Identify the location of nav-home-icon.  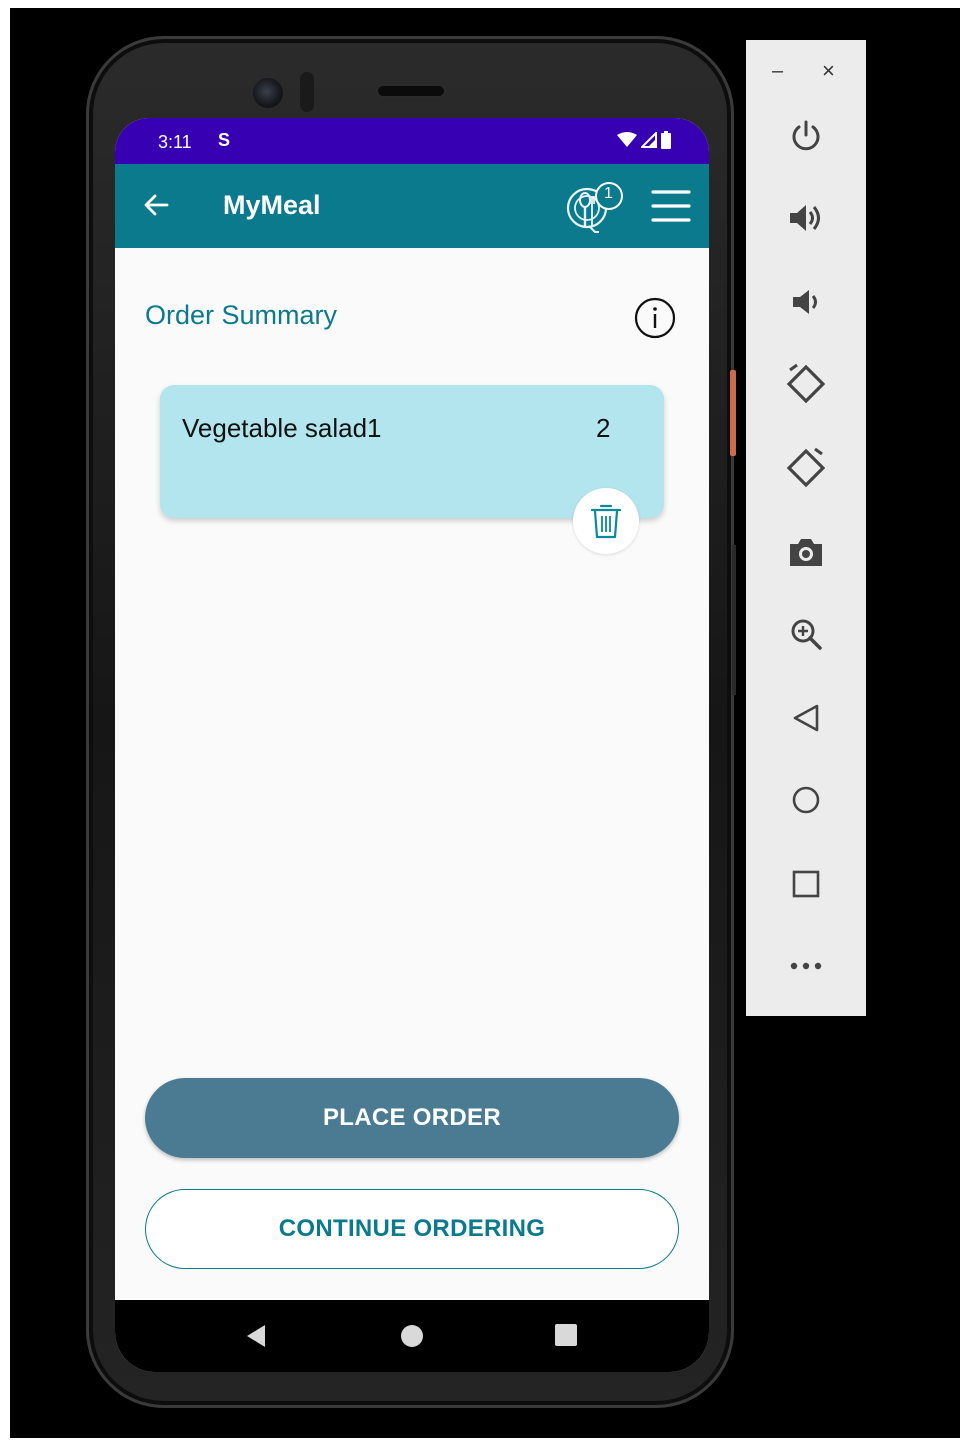
(412, 1336).